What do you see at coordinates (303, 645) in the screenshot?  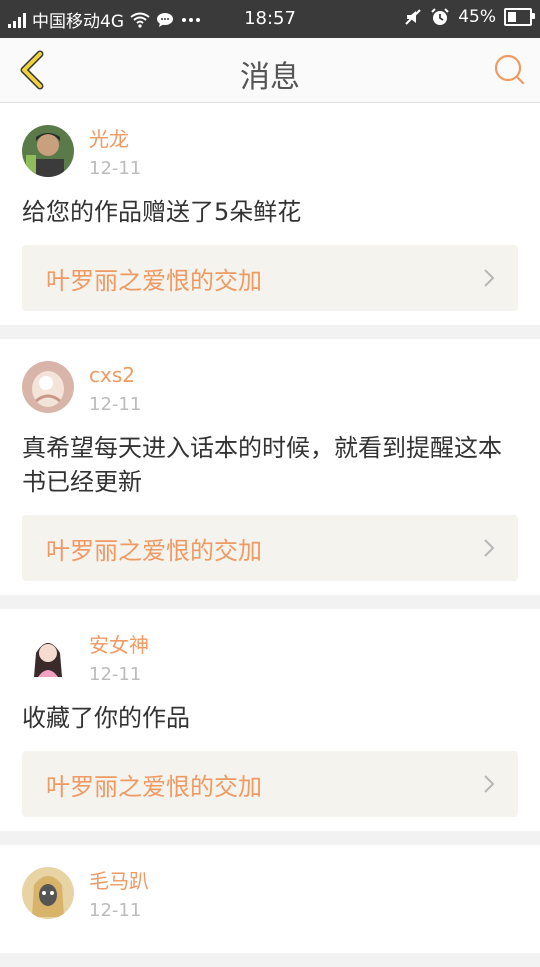 I see `sender-name: 安女神` at bounding box center [303, 645].